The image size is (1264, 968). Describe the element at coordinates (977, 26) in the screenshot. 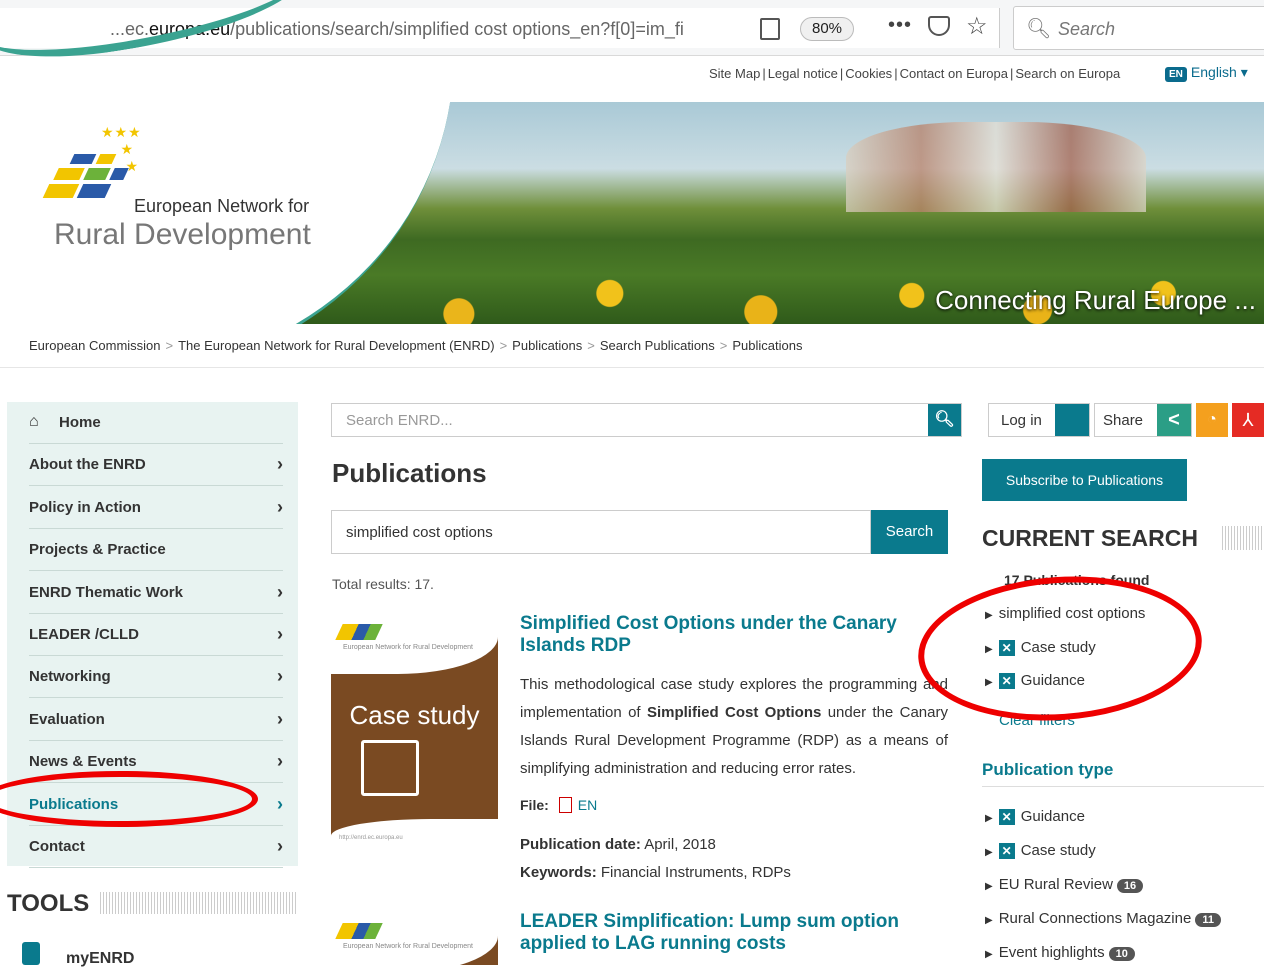

I see `bookmark-star-icon: ☆` at that location.